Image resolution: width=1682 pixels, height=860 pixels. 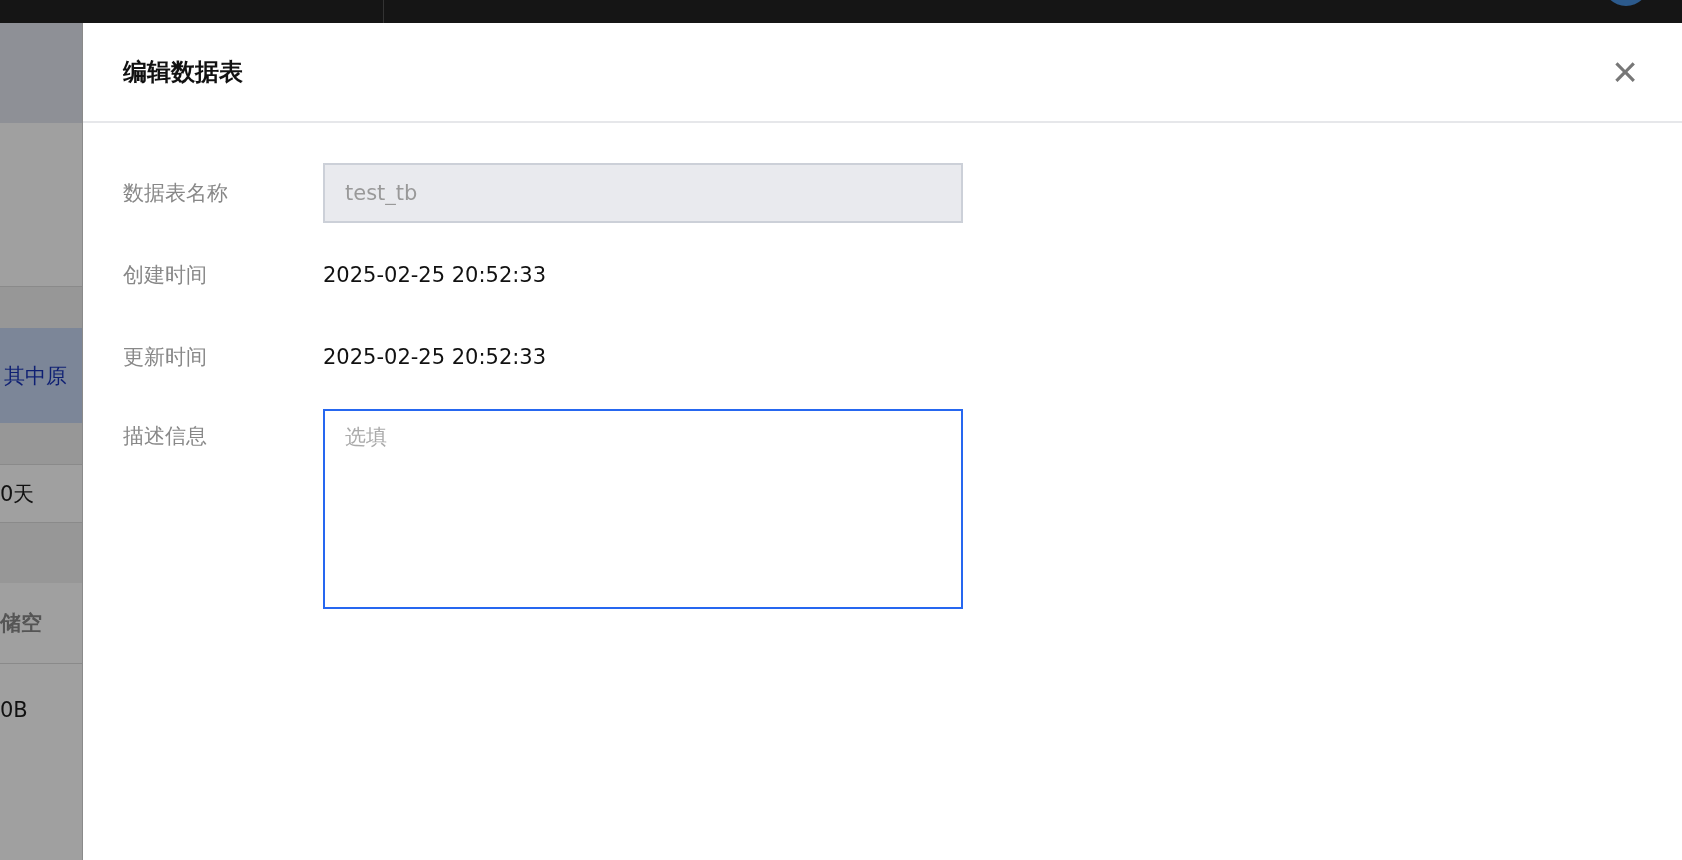 What do you see at coordinates (1625, 72) in the screenshot?
I see `close-button: ×` at bounding box center [1625, 72].